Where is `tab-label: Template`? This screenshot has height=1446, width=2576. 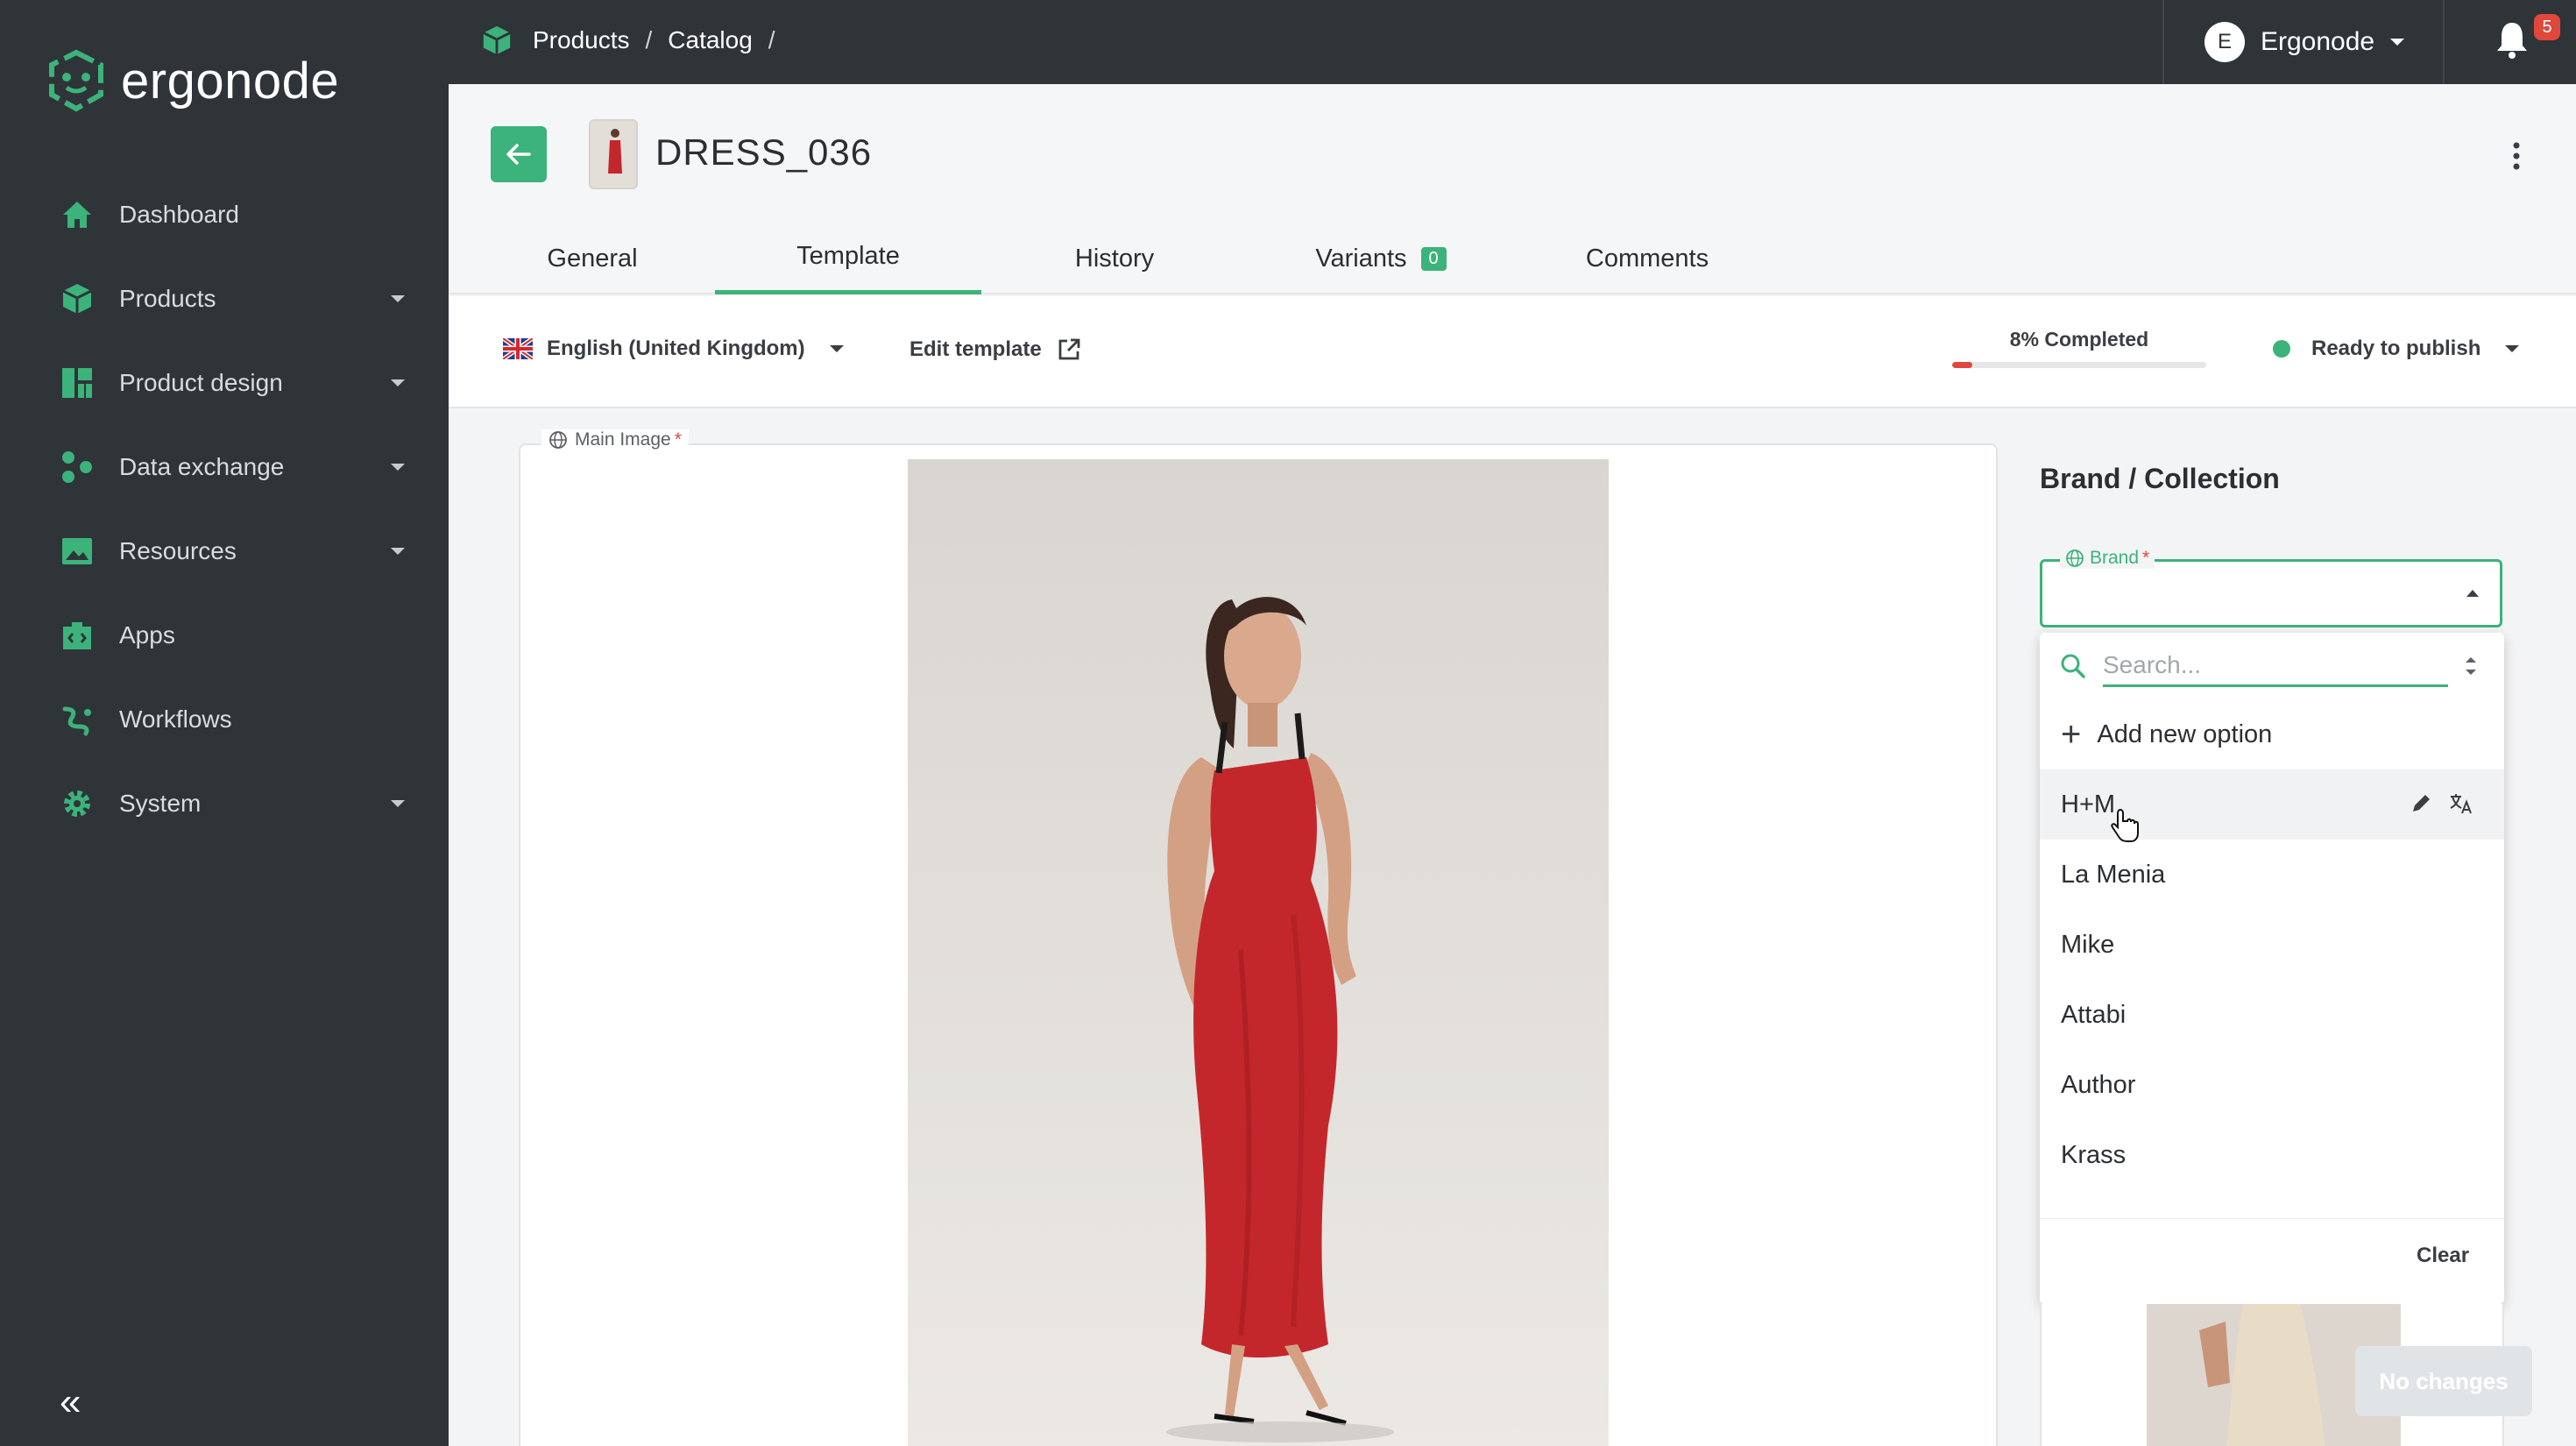 tab-label: Template is located at coordinates (848, 256).